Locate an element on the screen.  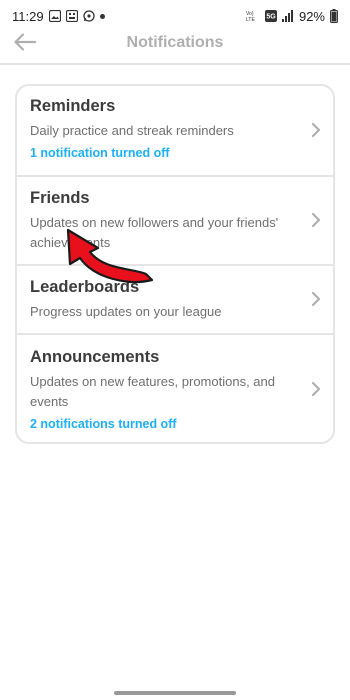
header-divider is located at coordinates (175, 64).